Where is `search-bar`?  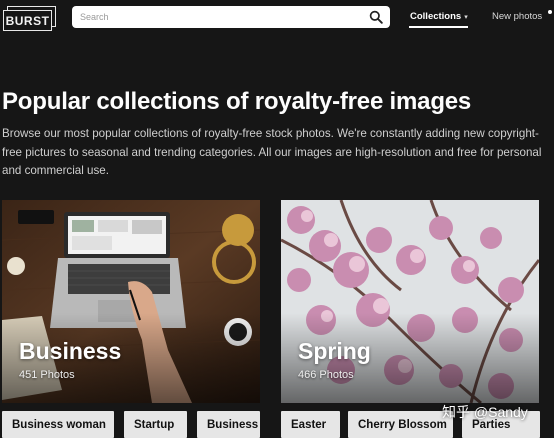 search-bar is located at coordinates (231, 17).